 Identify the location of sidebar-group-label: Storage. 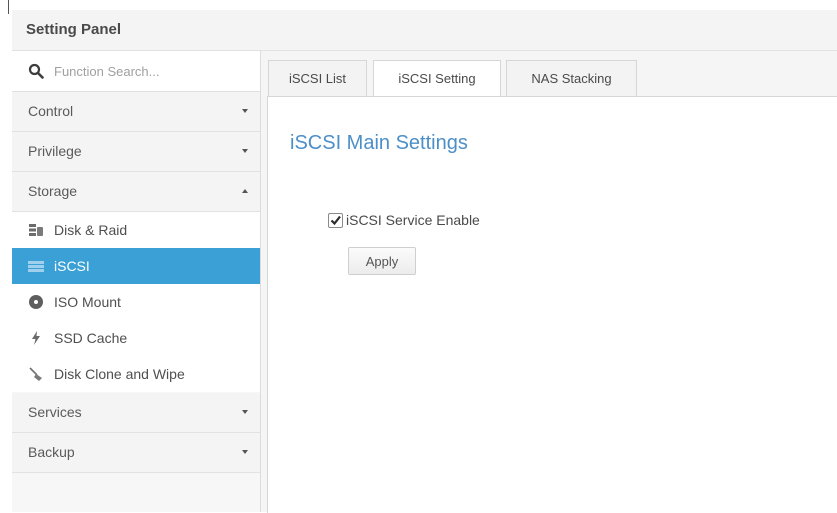
(53, 191).